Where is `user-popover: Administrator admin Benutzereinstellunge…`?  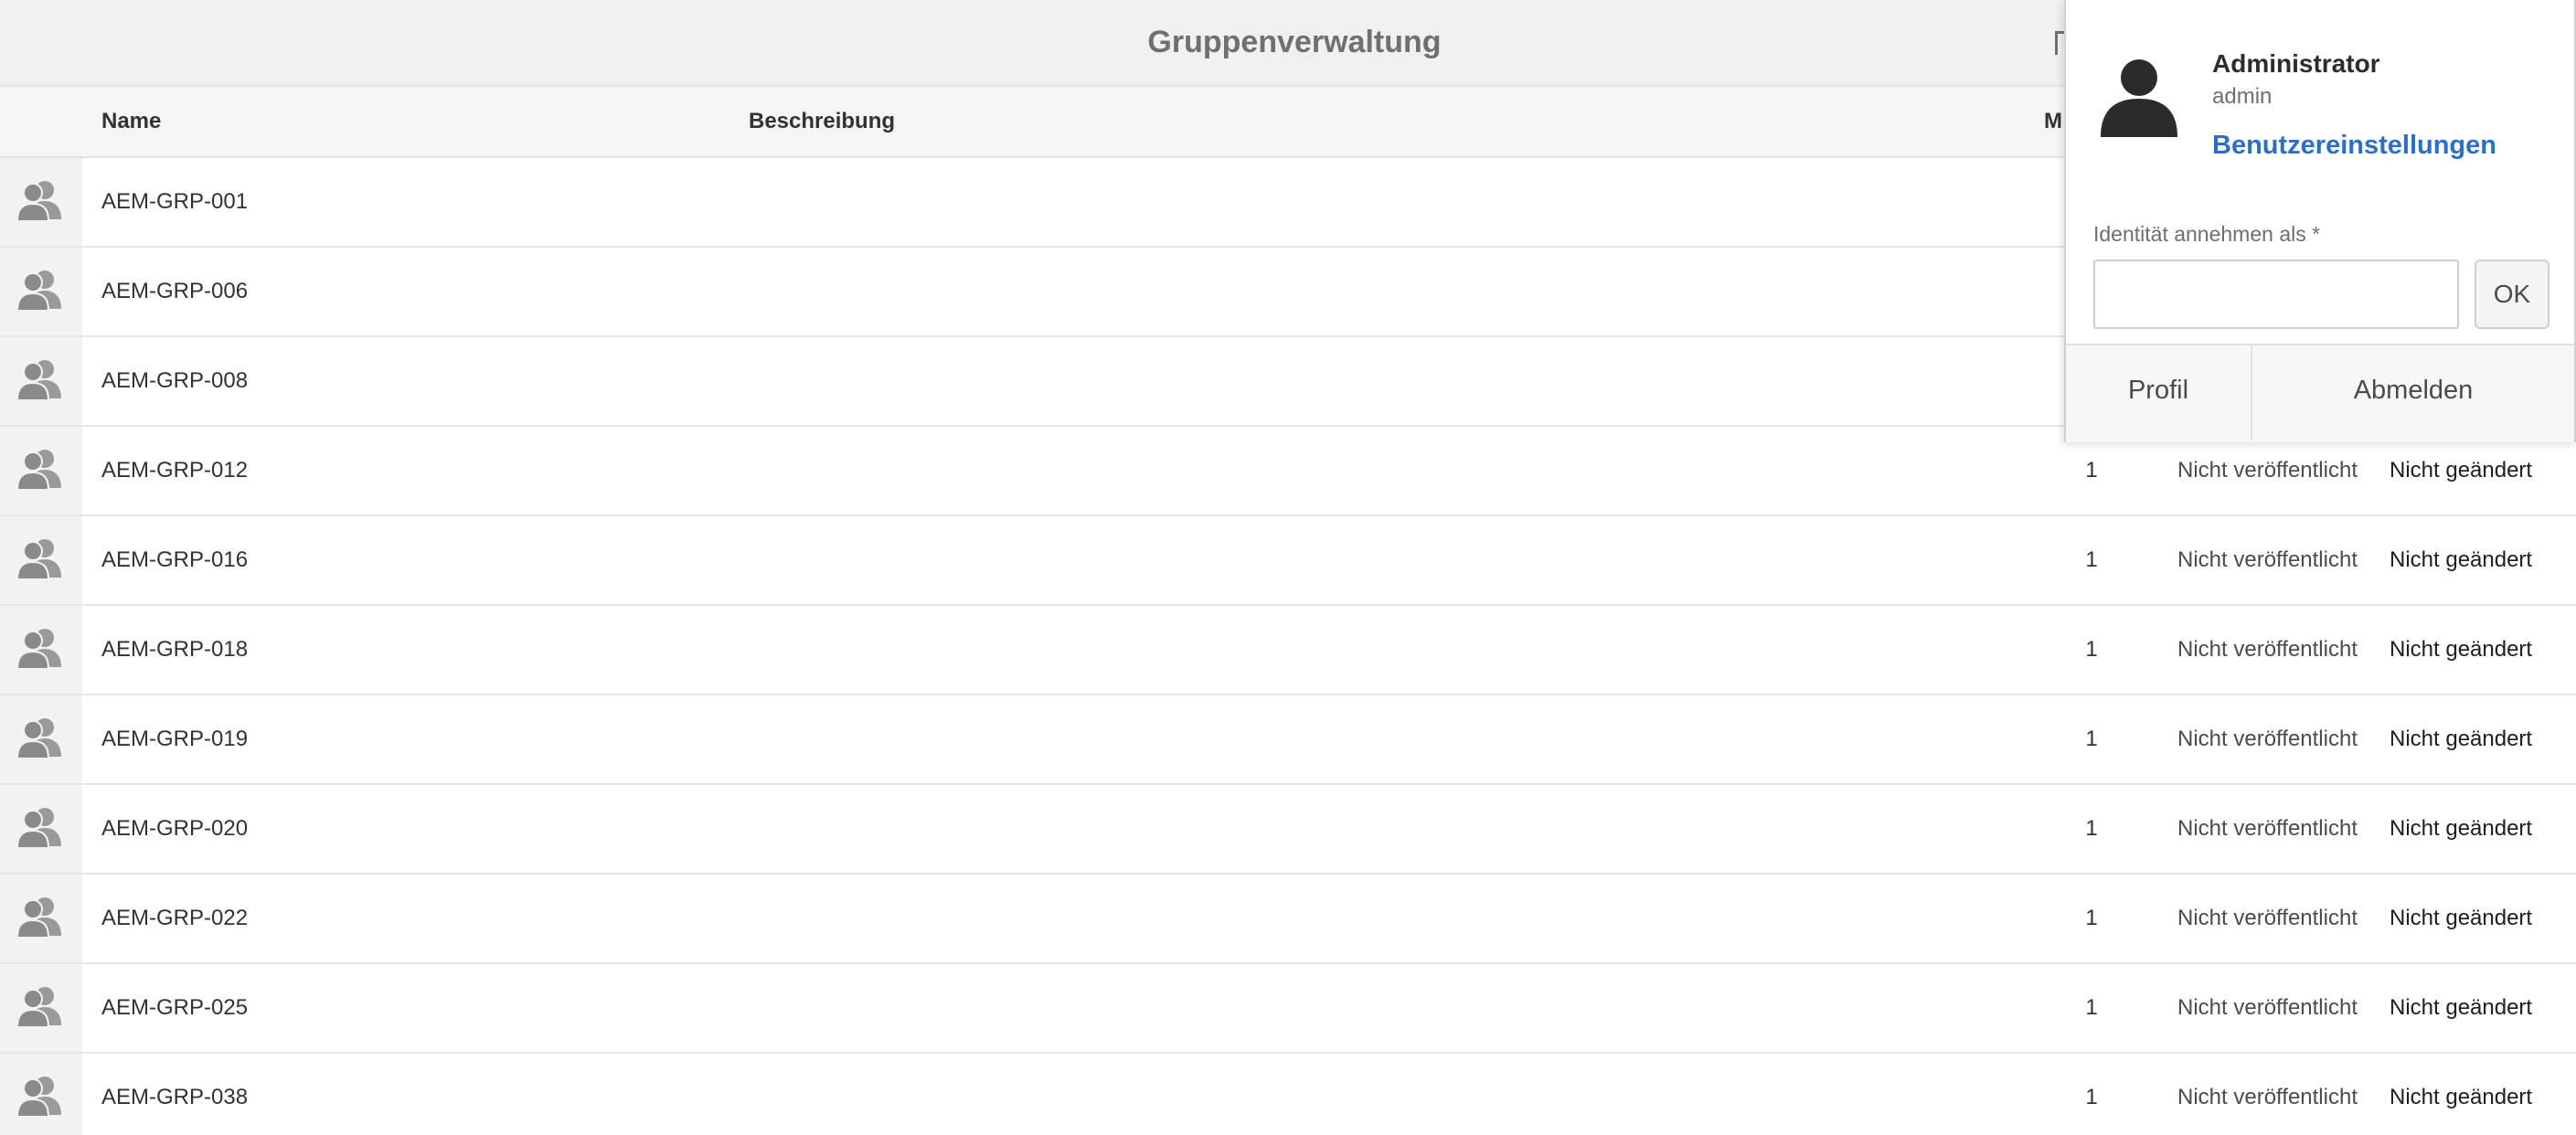 user-popover: Administrator admin Benutzereinstellunge… is located at coordinates (2320, 221).